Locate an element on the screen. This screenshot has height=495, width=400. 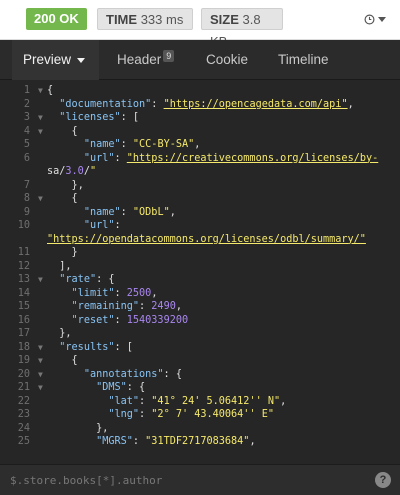
line-number: 6 is located at coordinates (26, 158).